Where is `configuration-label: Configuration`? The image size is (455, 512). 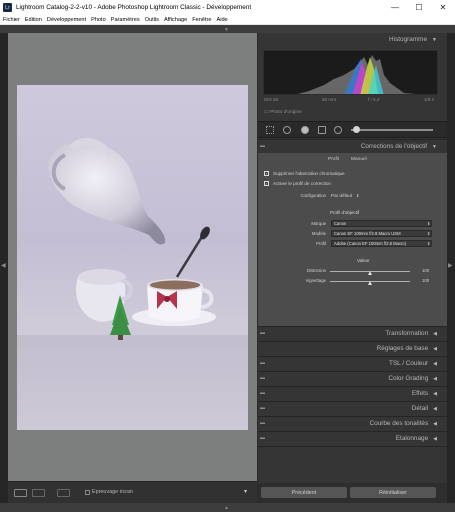 configuration-label: Configuration is located at coordinates (313, 195).